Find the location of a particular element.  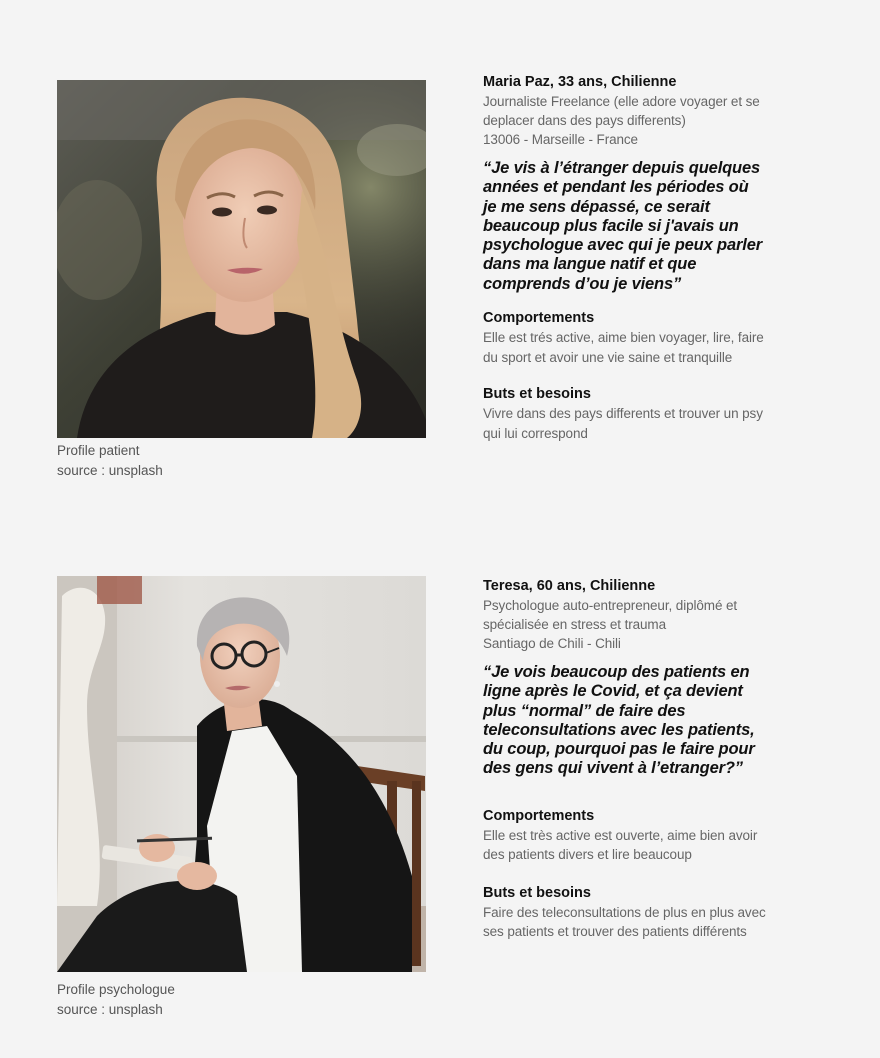

patient-photo is located at coordinates (241, 259).